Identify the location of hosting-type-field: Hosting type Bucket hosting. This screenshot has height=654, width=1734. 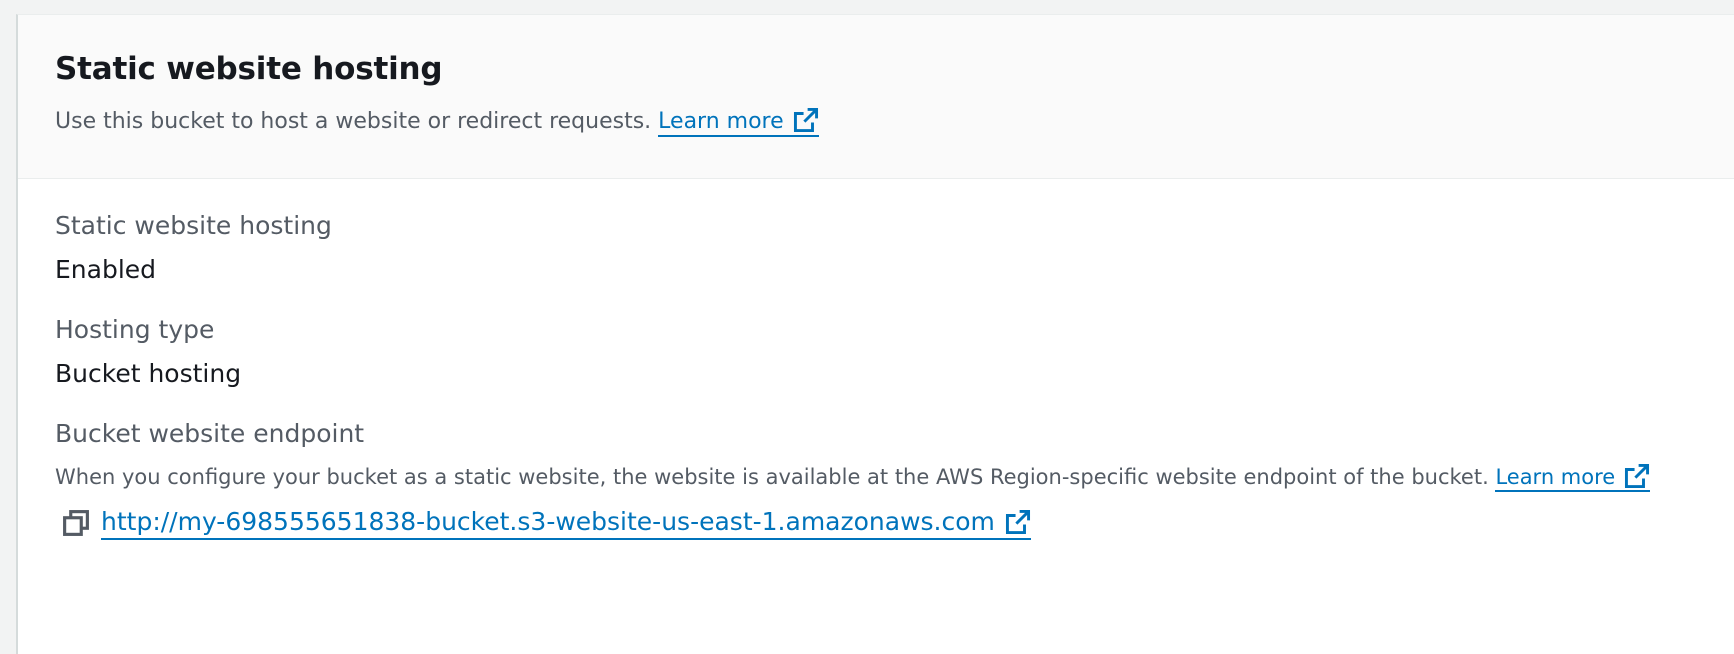
(894, 352).